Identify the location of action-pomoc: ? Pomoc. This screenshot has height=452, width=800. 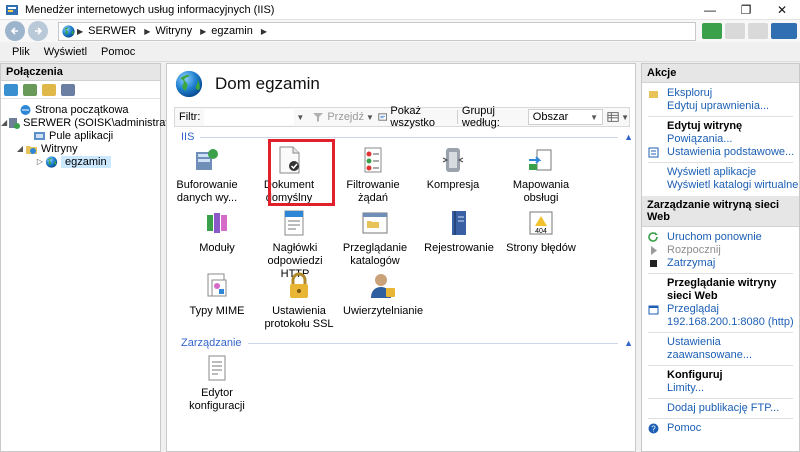
(720, 428).